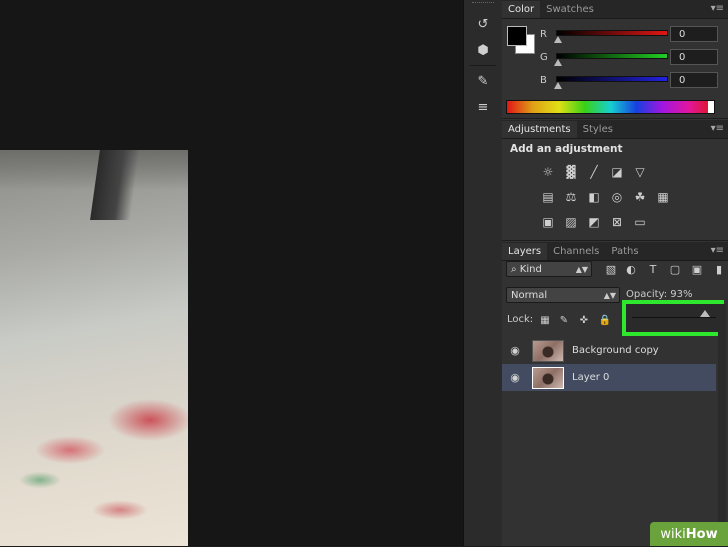 This screenshot has height=547, width=728. What do you see at coordinates (617, 222) in the screenshot?
I see `selective-color-icon: ⊠` at bounding box center [617, 222].